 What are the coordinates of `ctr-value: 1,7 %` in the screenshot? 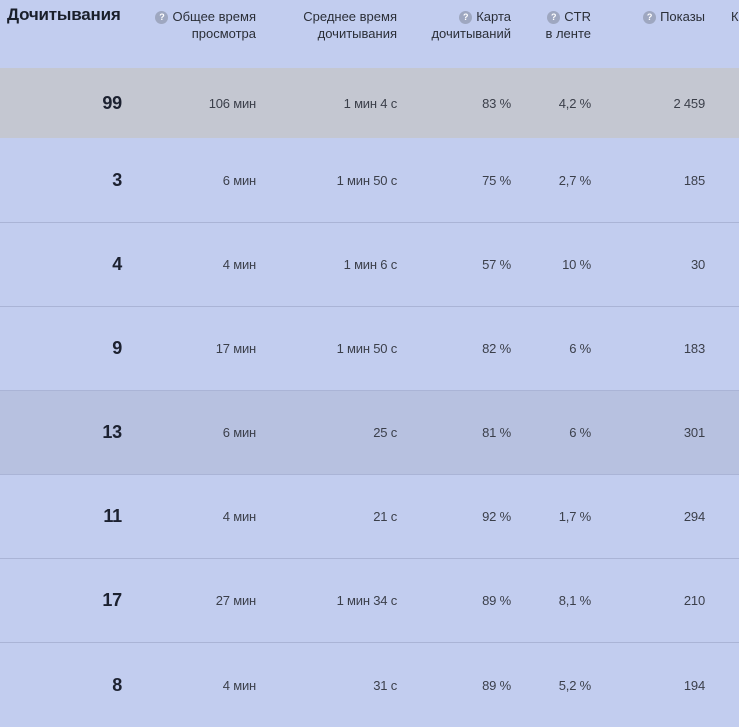 It's located at (574, 516).